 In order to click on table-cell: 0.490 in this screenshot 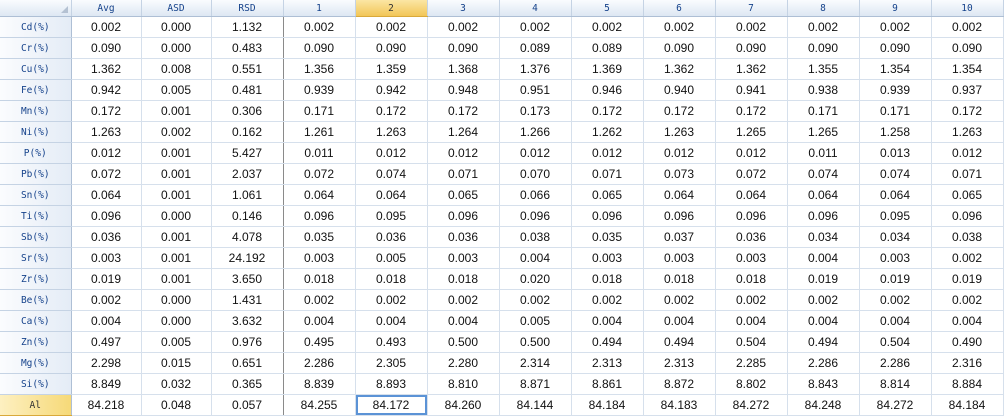, I will do `click(967, 342)`.